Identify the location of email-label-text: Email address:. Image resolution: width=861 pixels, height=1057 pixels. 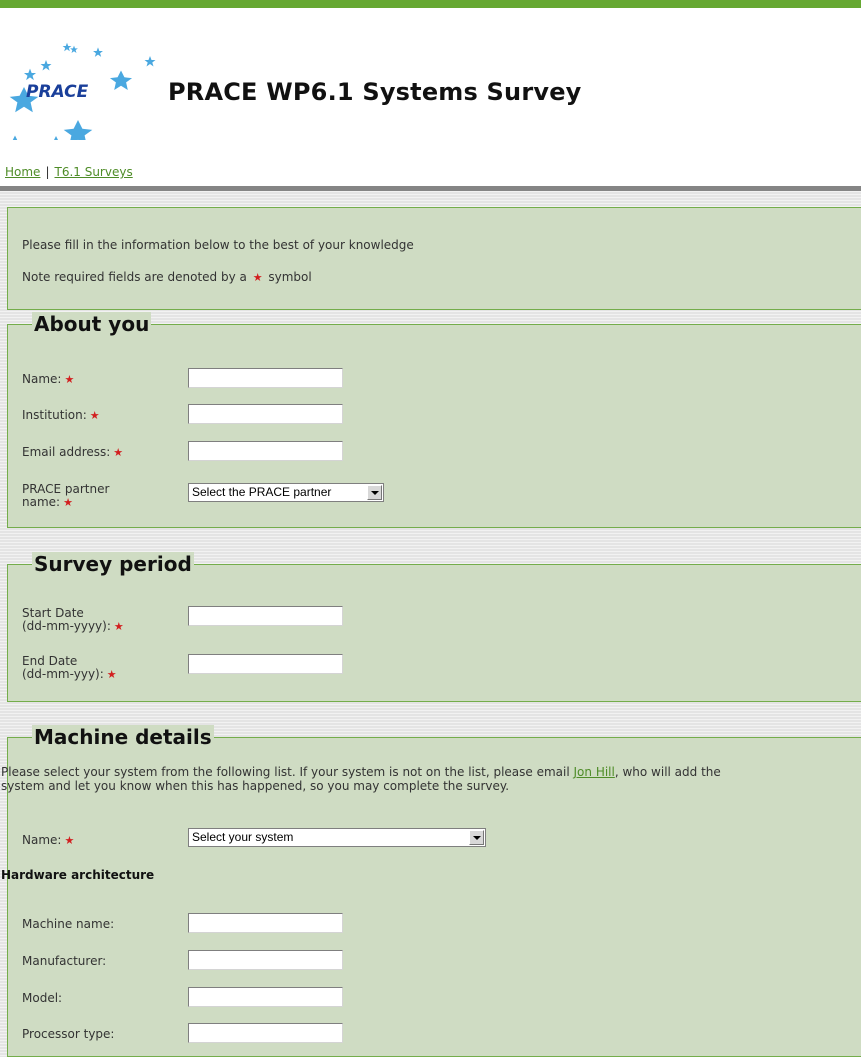
(66, 452).